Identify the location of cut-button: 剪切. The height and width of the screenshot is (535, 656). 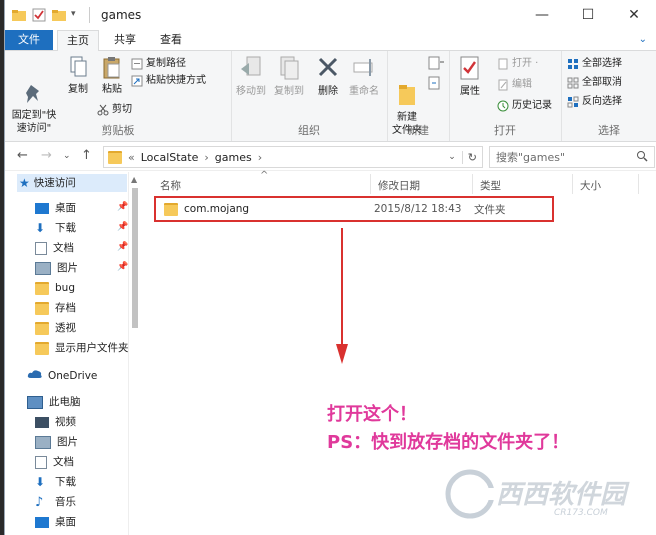
(114, 109).